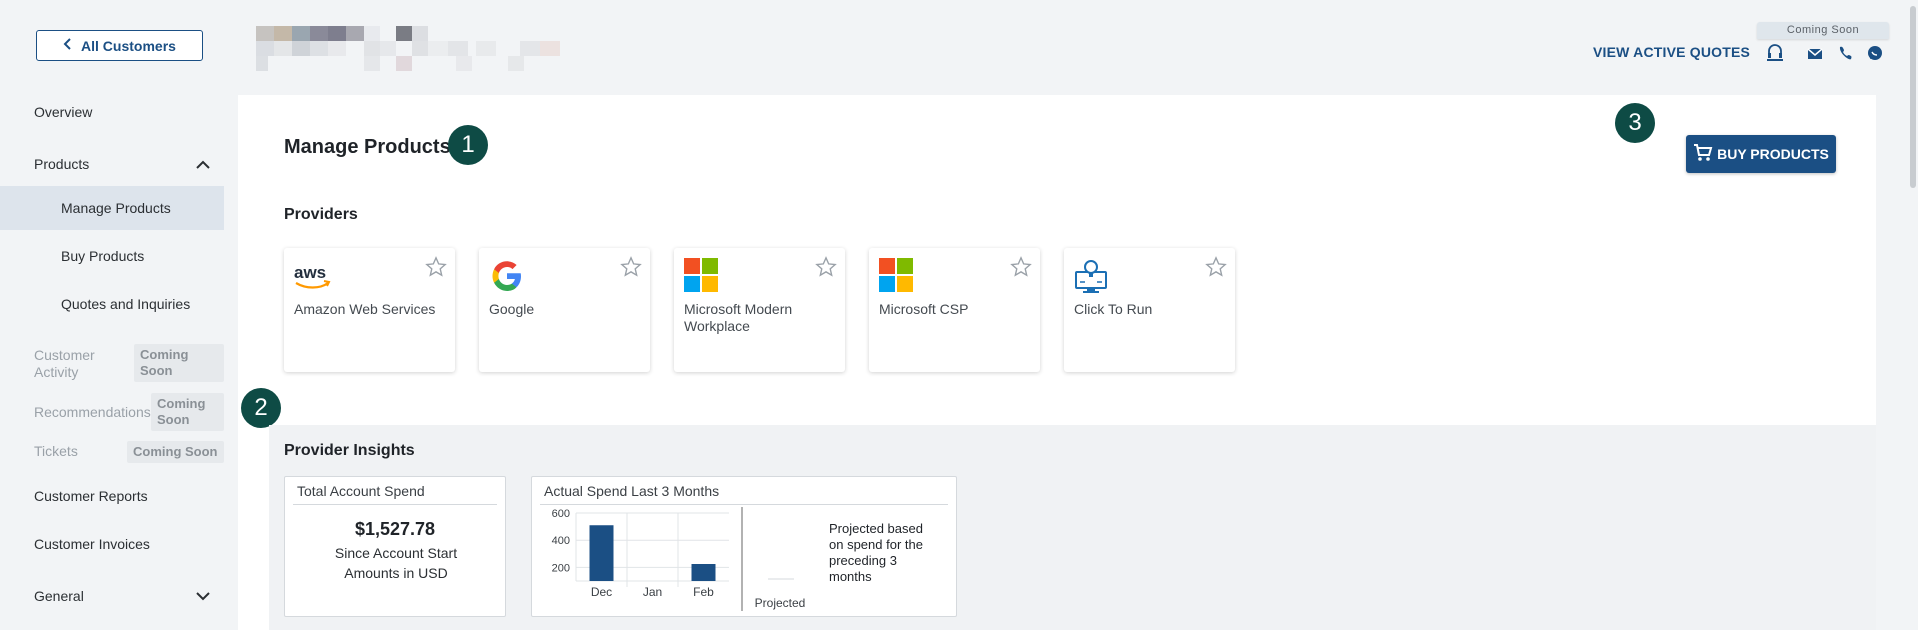 Image resolution: width=1918 pixels, height=630 pixels. Describe the element at coordinates (203, 596) in the screenshot. I see `chevron-down-icon` at that location.